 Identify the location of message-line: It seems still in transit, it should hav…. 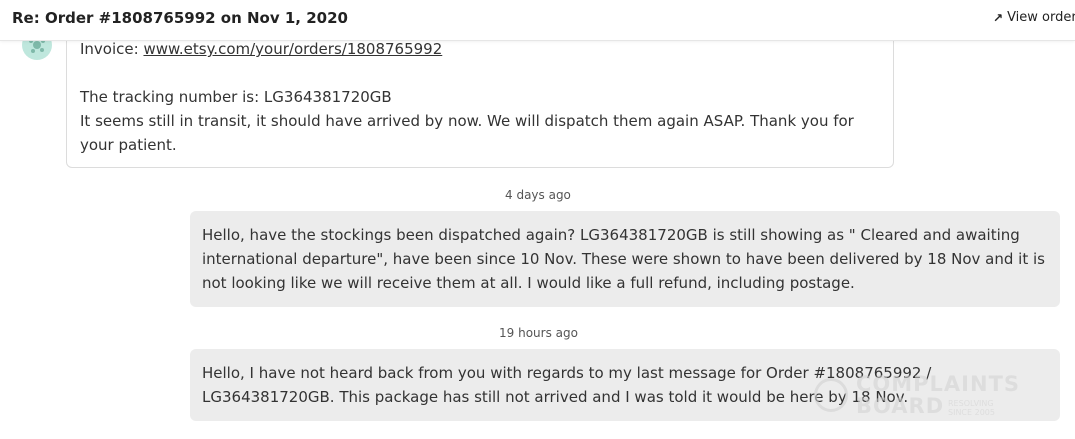
(467, 121).